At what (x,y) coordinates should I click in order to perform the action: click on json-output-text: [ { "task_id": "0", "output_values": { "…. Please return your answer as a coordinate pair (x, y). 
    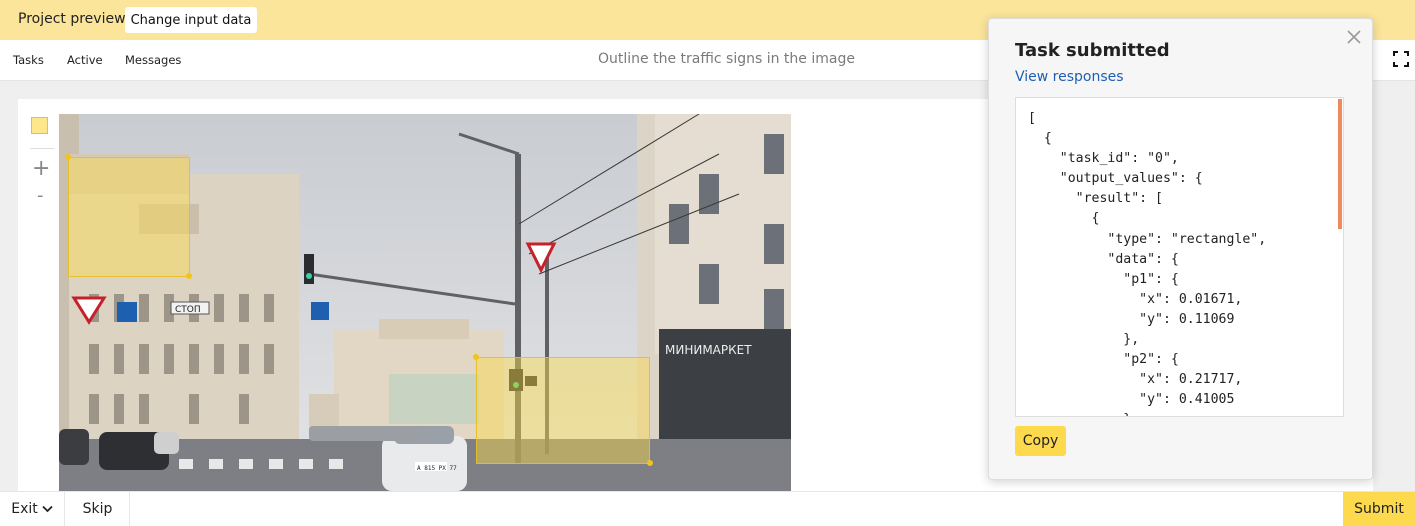
    Looking at the image, I should click on (1147, 263).